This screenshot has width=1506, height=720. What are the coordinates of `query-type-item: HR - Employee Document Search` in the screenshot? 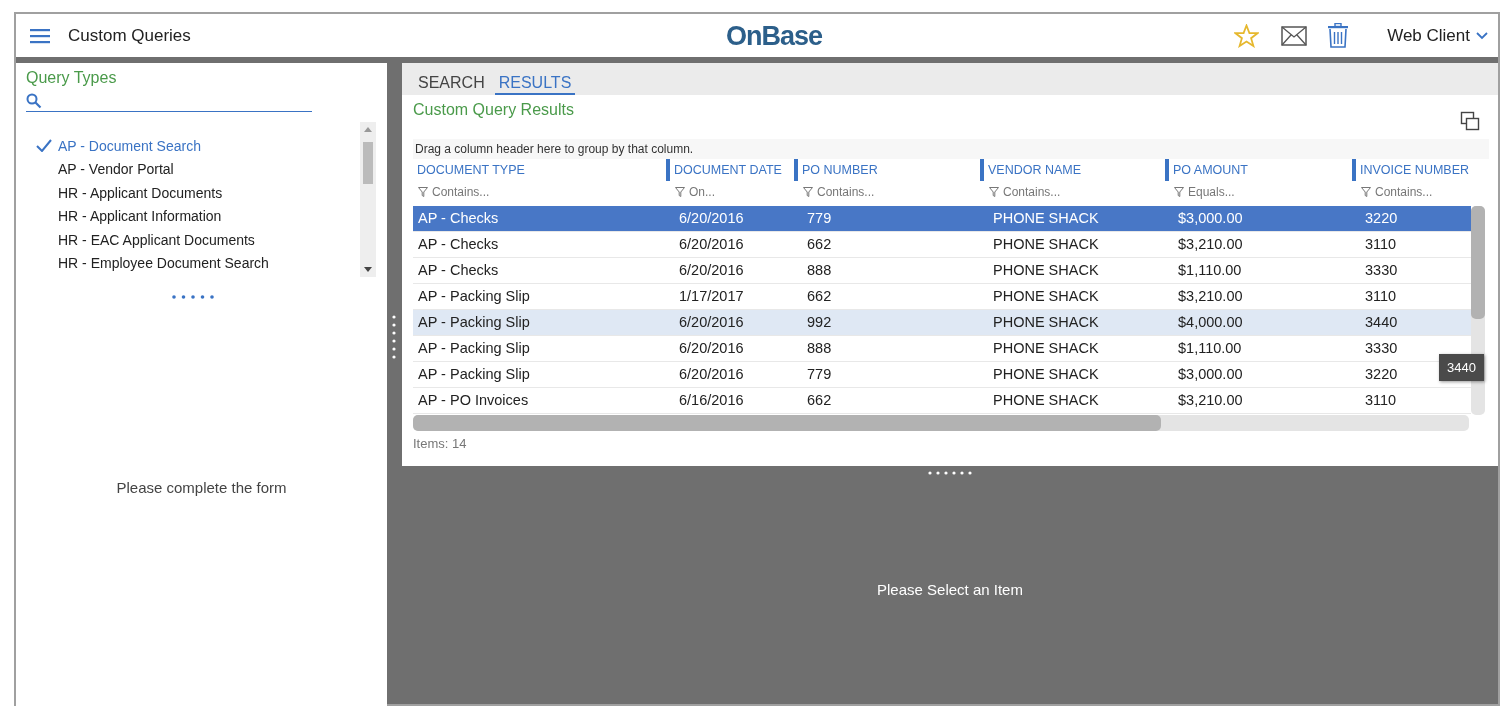 It's located at (193, 263).